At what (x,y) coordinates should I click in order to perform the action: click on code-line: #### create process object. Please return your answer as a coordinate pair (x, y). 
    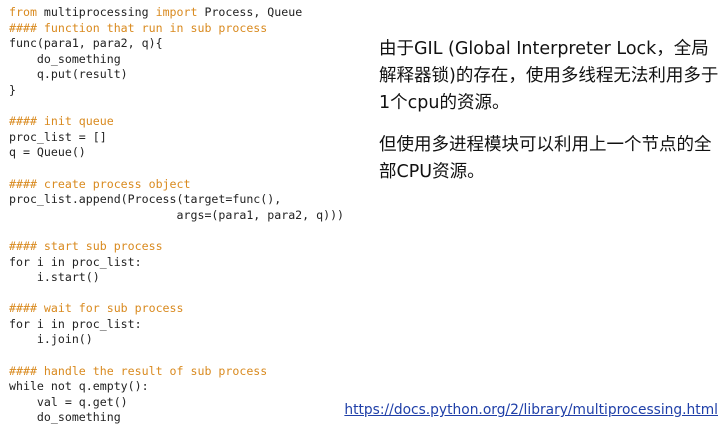
    Looking at the image, I should click on (189, 185).